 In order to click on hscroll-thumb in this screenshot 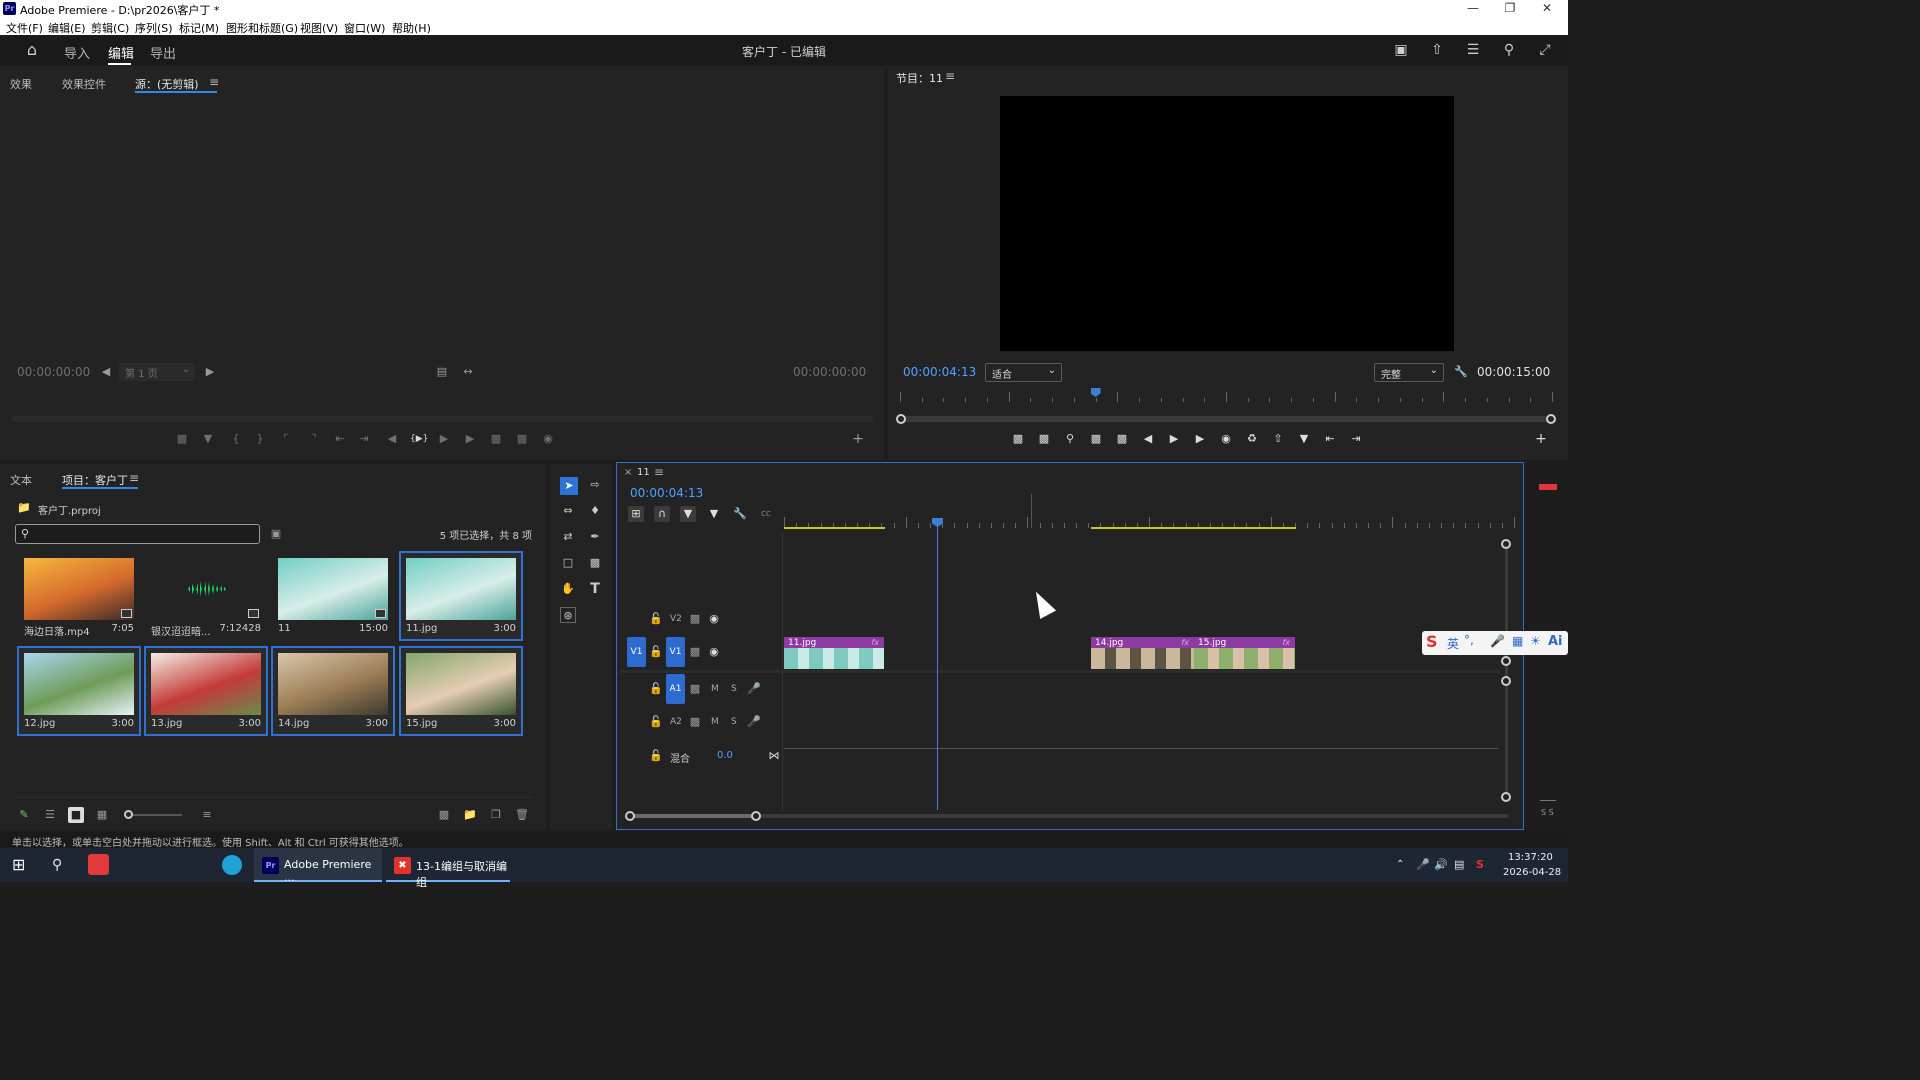, I will do `click(693, 816)`.